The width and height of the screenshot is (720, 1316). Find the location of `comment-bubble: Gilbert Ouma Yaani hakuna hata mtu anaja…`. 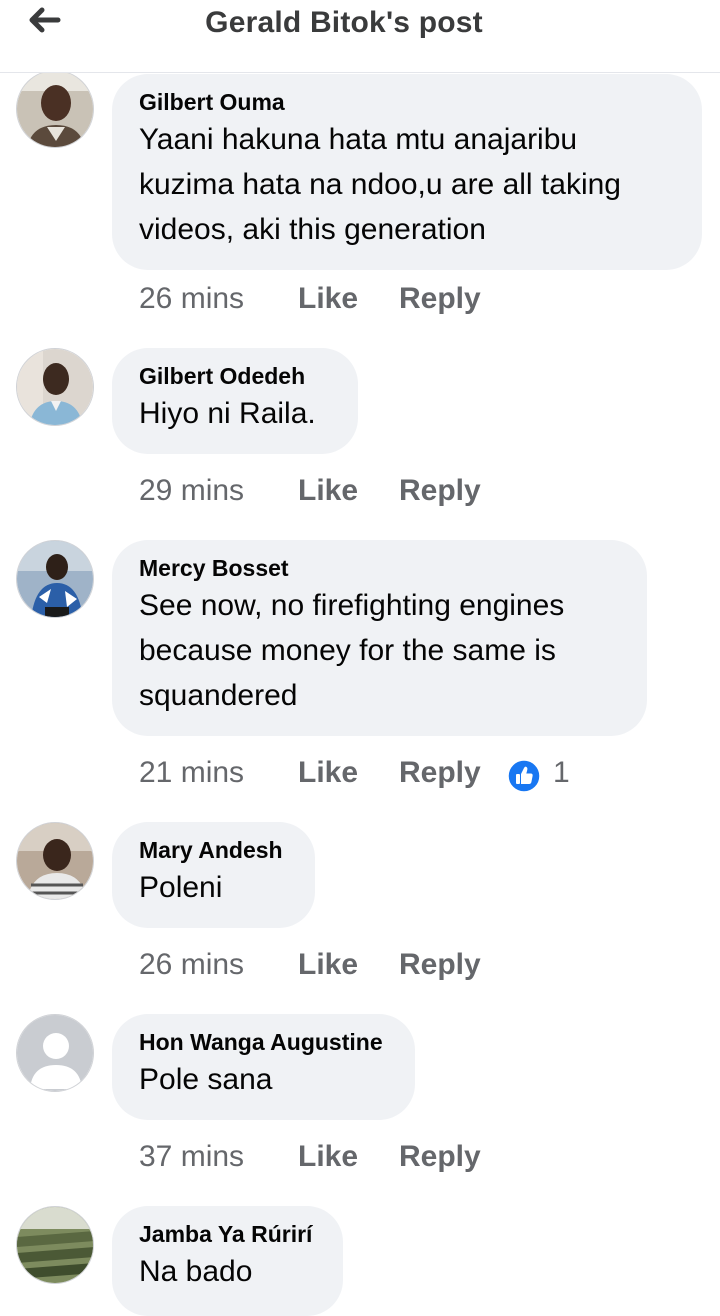

comment-bubble: Gilbert Ouma Yaani hakuna hata mtu anaja… is located at coordinates (407, 172).